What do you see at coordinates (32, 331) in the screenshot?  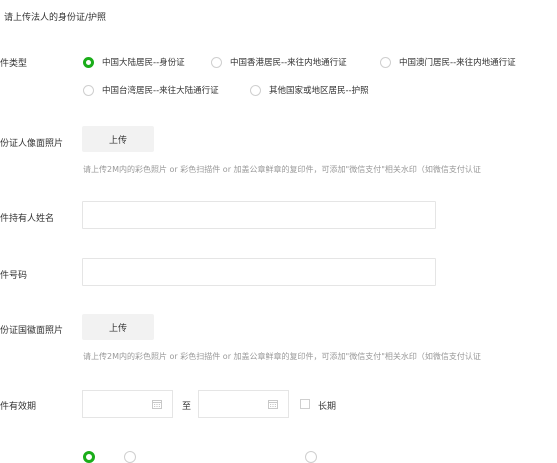 I see `id-back-label: 份证国徽面照片` at bounding box center [32, 331].